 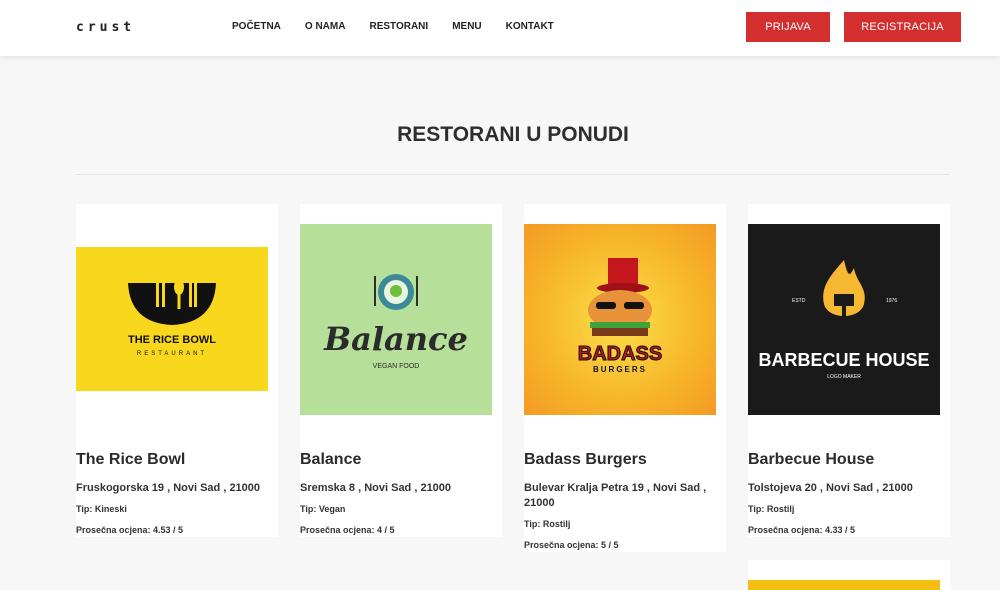 I want to click on nav-link-restorani: RESTORANI, so click(x=398, y=26).